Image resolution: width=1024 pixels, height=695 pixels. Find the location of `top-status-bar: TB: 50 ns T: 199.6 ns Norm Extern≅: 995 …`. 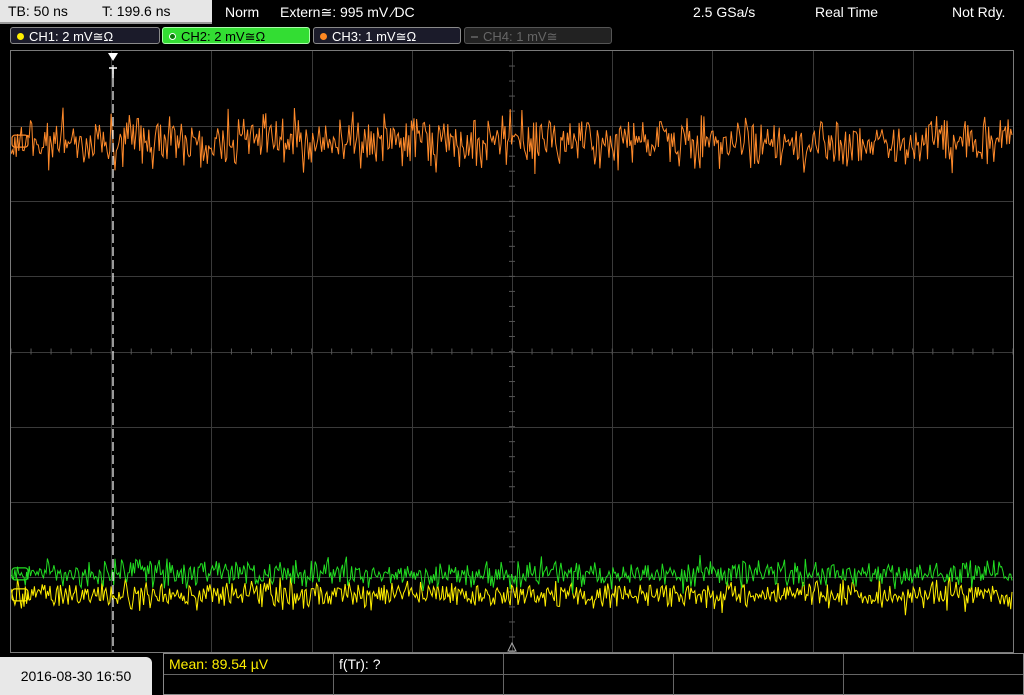

top-status-bar: TB: 50 ns T: 199.6 ns Norm Extern≅: 995 … is located at coordinates (512, 12).